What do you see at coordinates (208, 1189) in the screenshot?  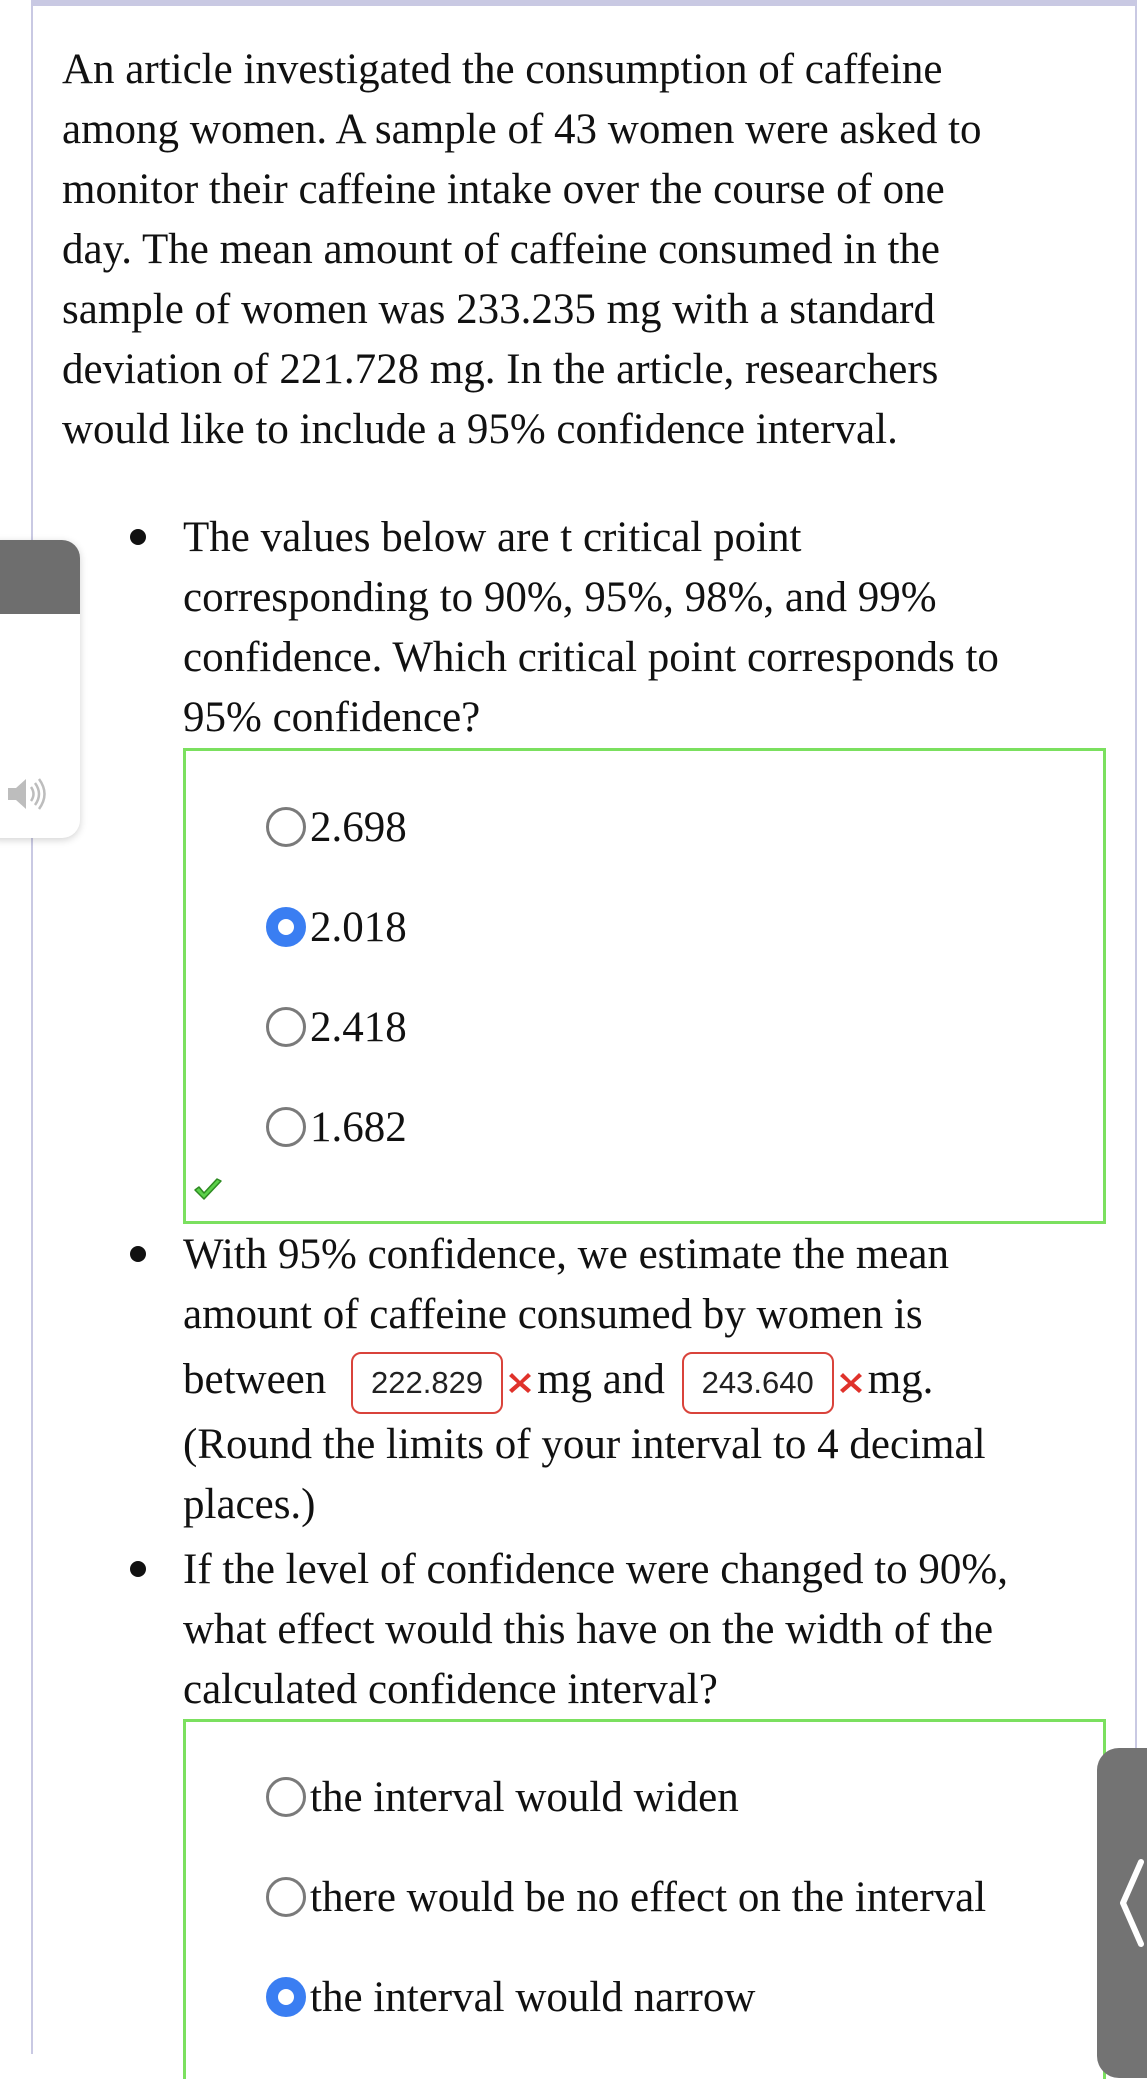 I see `check-icon` at bounding box center [208, 1189].